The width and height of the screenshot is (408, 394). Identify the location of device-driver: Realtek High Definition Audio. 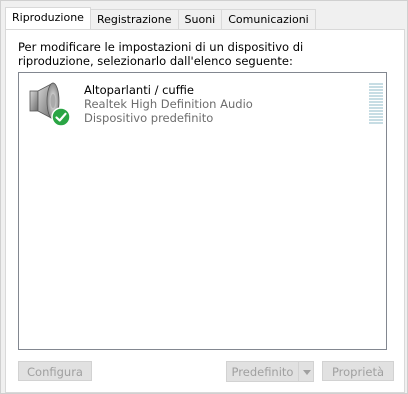
(168, 104).